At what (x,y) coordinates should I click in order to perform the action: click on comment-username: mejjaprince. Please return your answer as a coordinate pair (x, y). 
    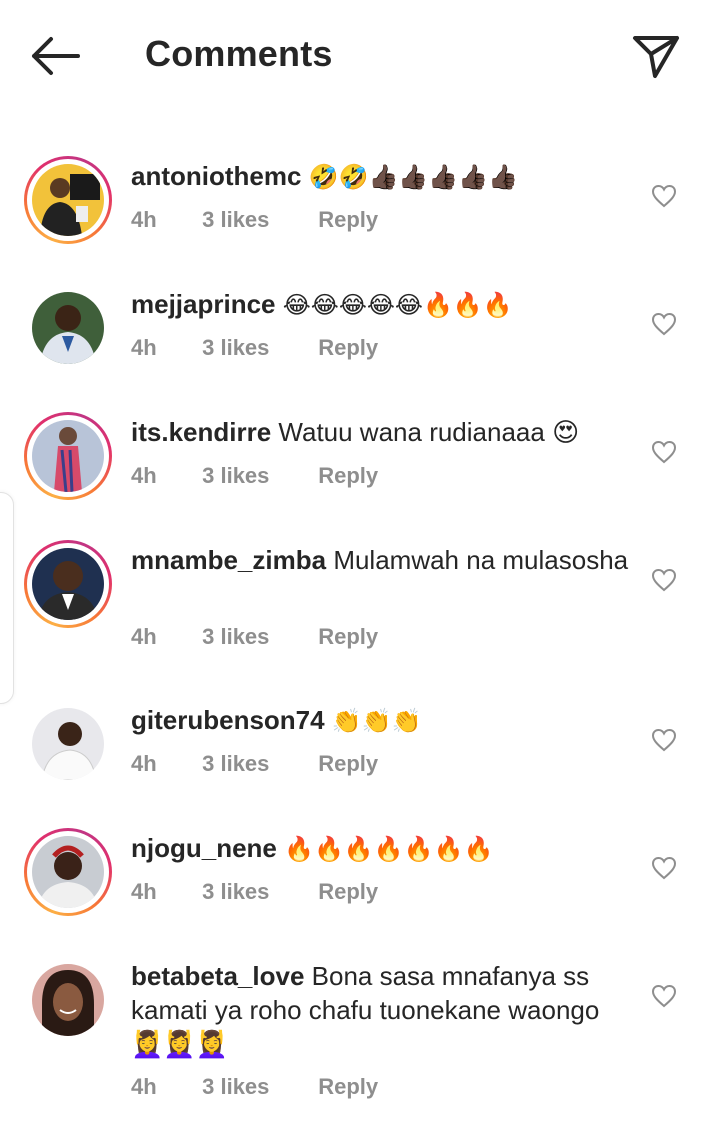
    Looking at the image, I should click on (203, 304).